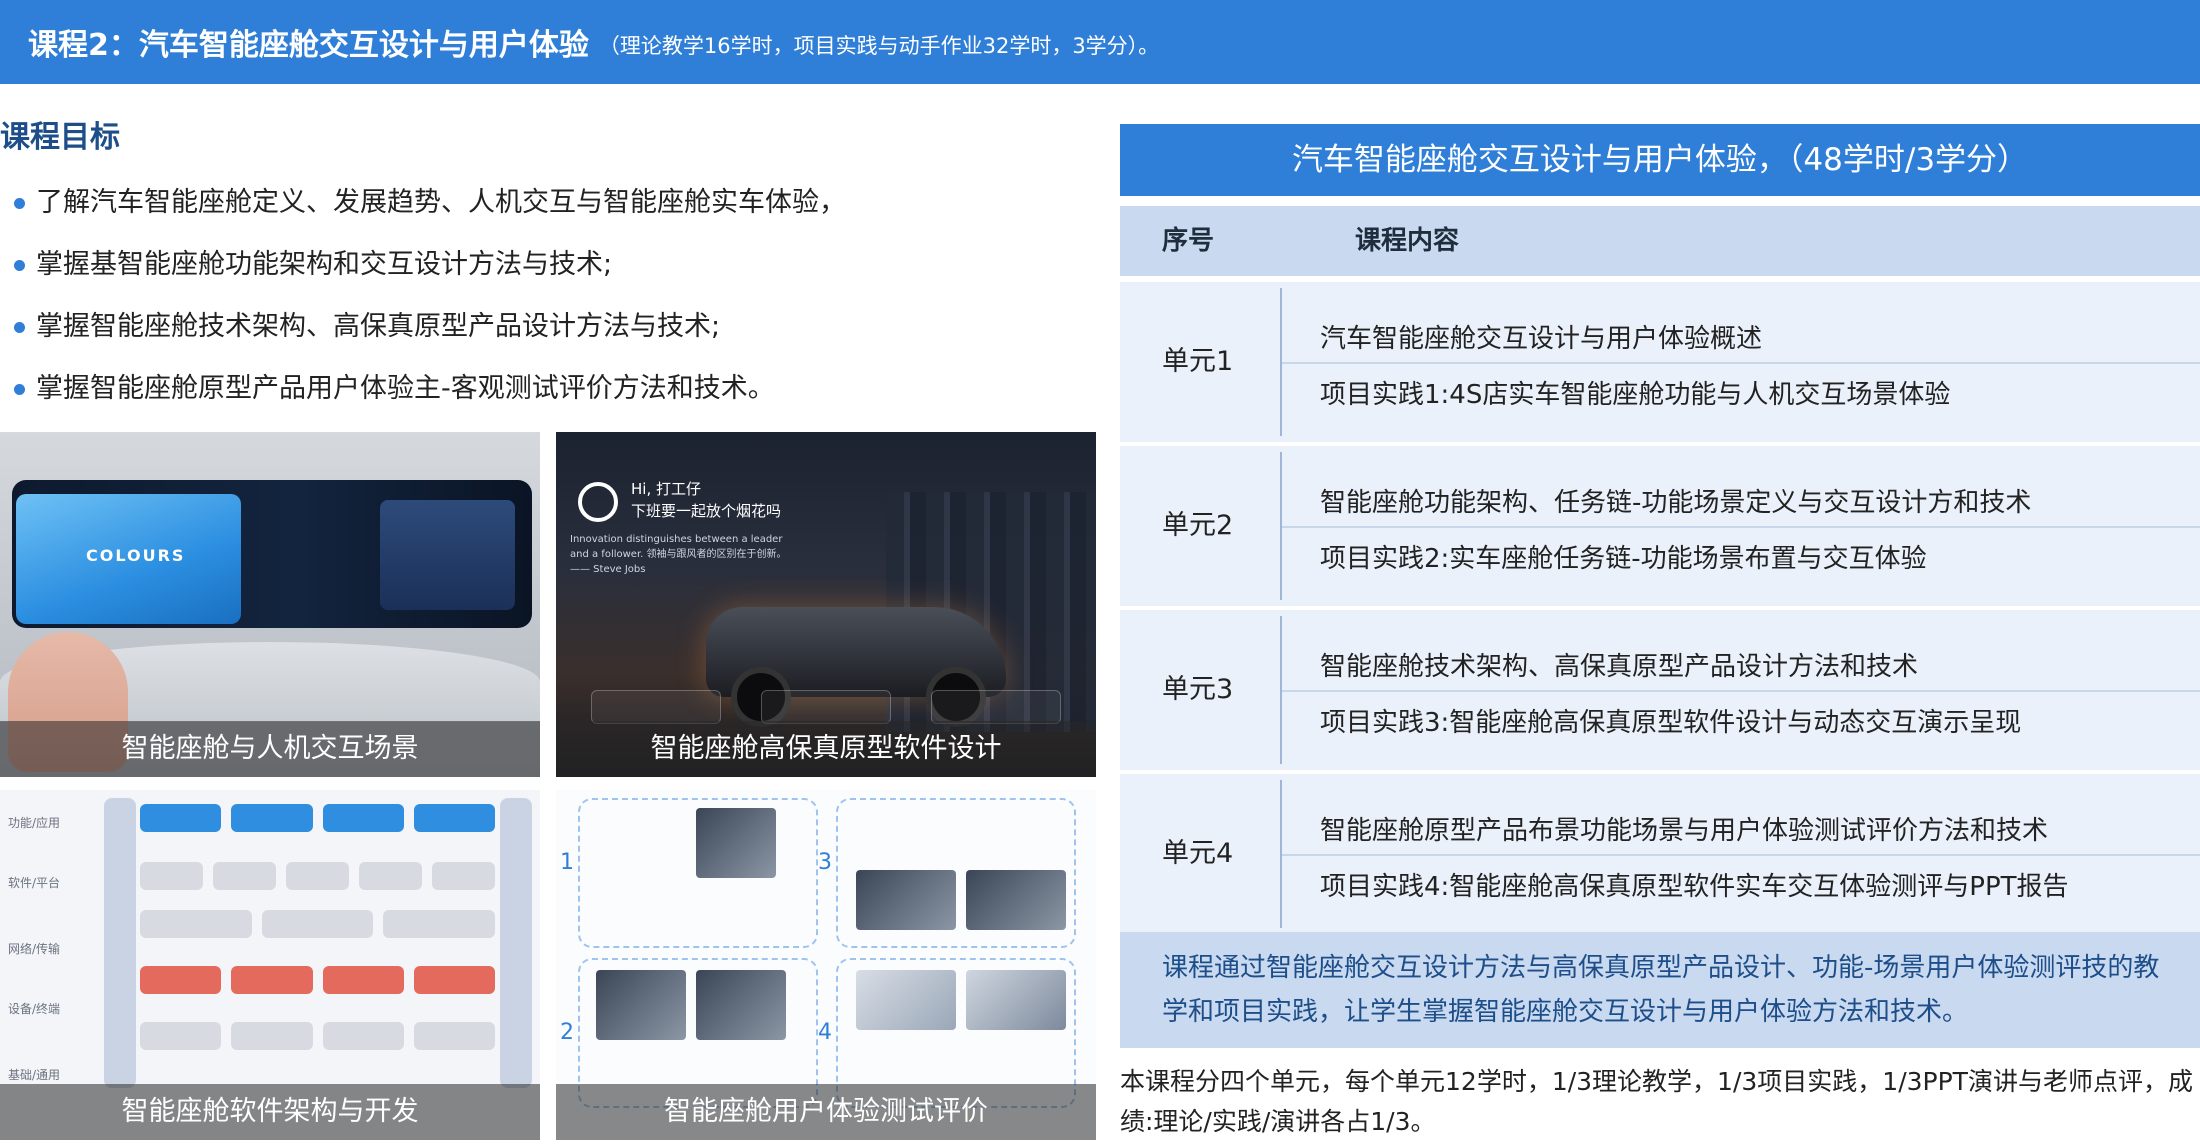 This screenshot has height=1146, width=2200. What do you see at coordinates (34, 949) in the screenshot?
I see `layer-label: 网络/传输` at bounding box center [34, 949].